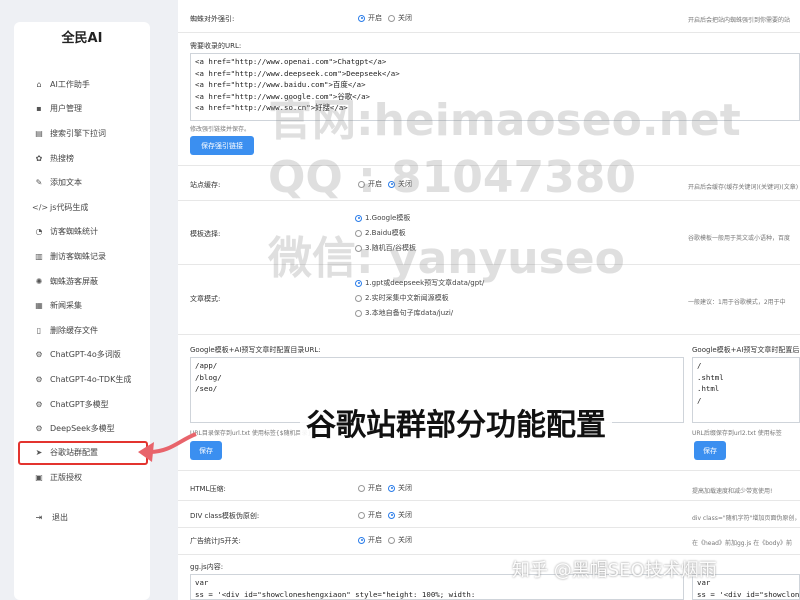 The image size is (800, 600). Describe the element at coordinates (222, 145) in the screenshot. I see `save-links-button: 保存强引链接` at that location.